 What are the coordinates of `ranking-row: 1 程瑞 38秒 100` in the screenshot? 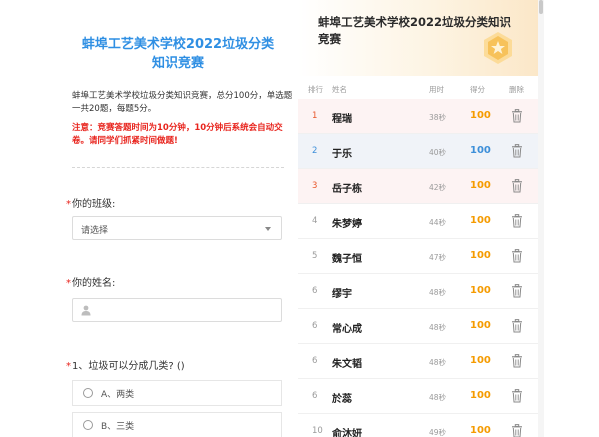 It's located at (418, 116).